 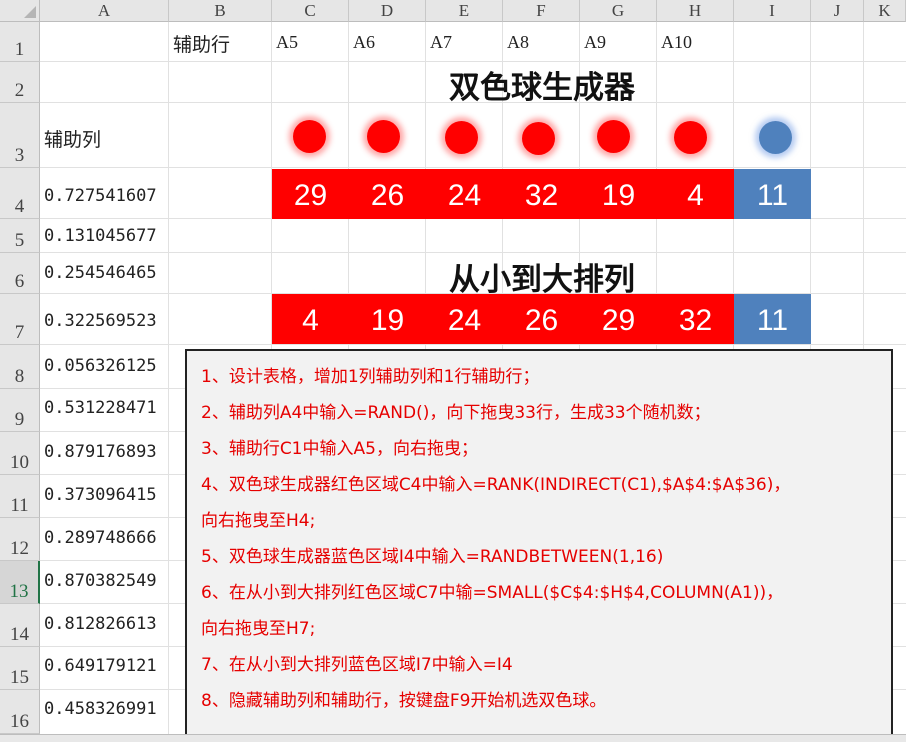 I want to click on rand-value-a4: 0.727541607, so click(x=100, y=196).